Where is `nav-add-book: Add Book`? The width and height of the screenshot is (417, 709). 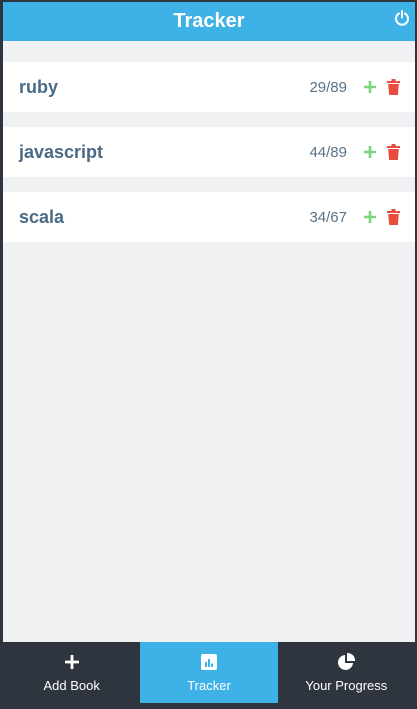
nav-add-book: Add Book is located at coordinates (72, 672).